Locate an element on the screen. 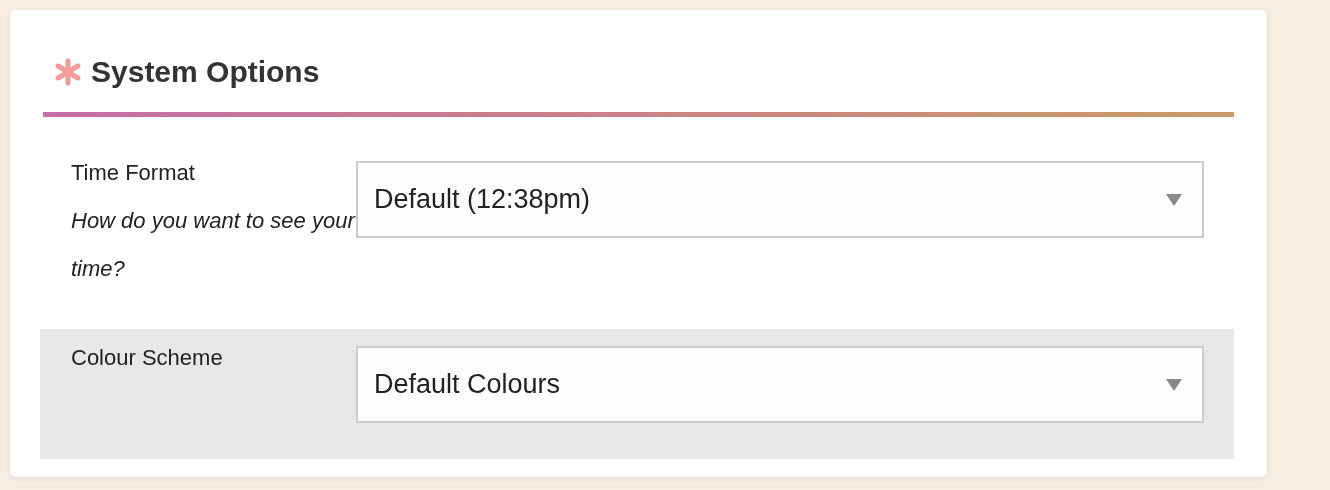 Image resolution: width=1330 pixels, height=490 pixels. option-label: Colour Scheme is located at coordinates (147, 358).